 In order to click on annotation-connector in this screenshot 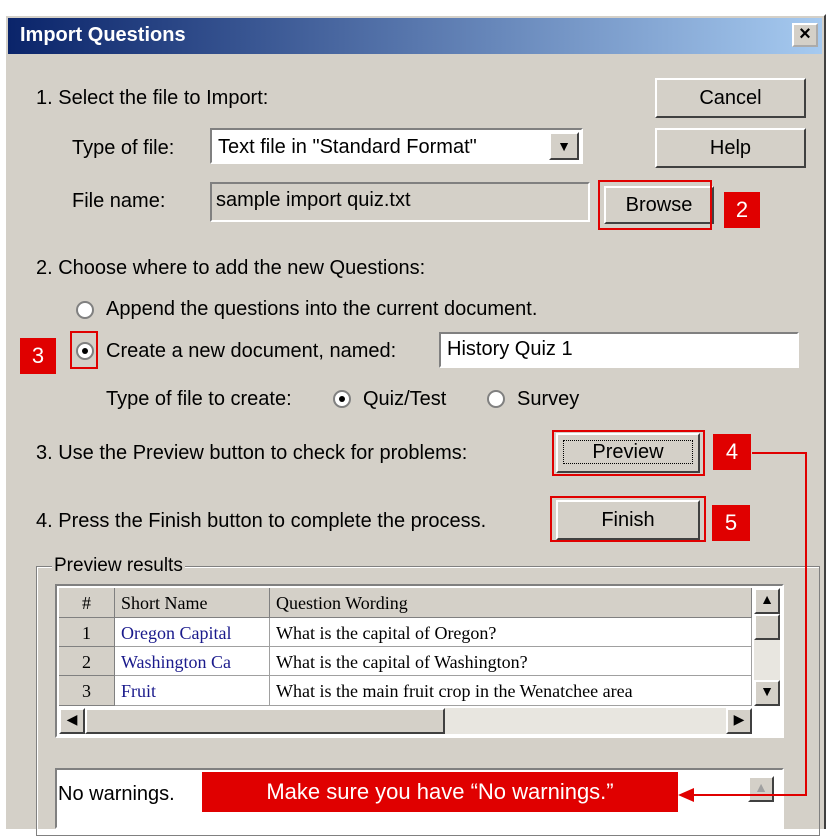, I will do `click(742, 627)`.